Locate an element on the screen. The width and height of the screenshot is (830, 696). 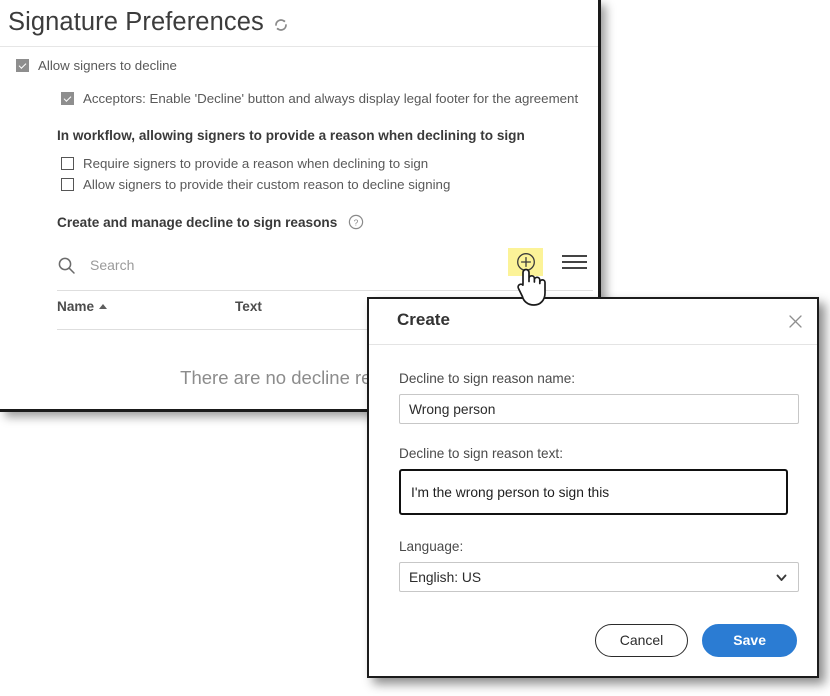
title-divider is located at coordinates (299, 46).